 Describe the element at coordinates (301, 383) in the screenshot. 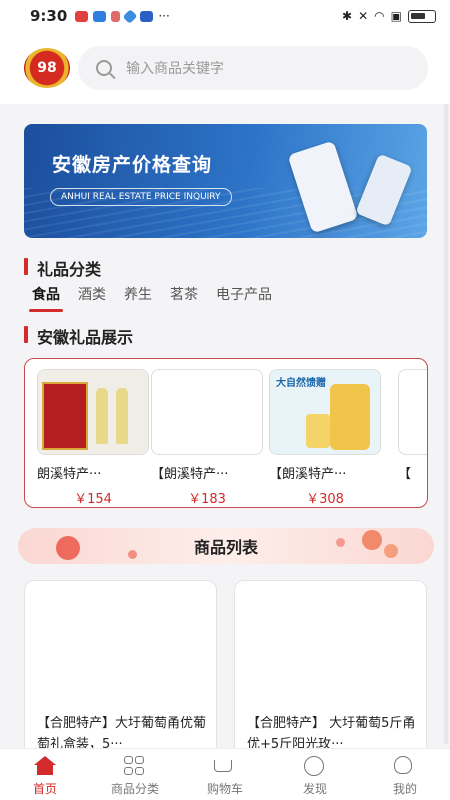

I see `oil-label: 大自然馈赠` at that location.